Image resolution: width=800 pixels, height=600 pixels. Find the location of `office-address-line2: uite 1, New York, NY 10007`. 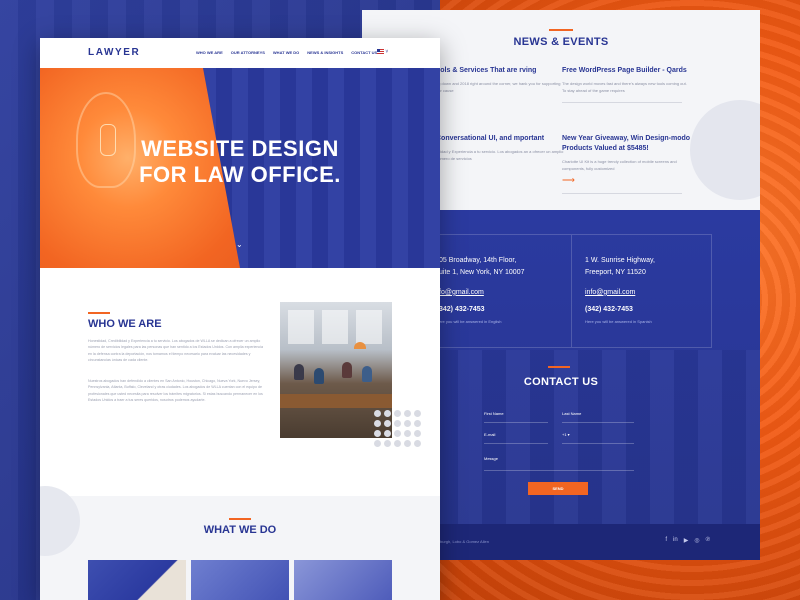

office-address-line2: uite 1, New York, NY 10007 is located at coordinates (482, 272).